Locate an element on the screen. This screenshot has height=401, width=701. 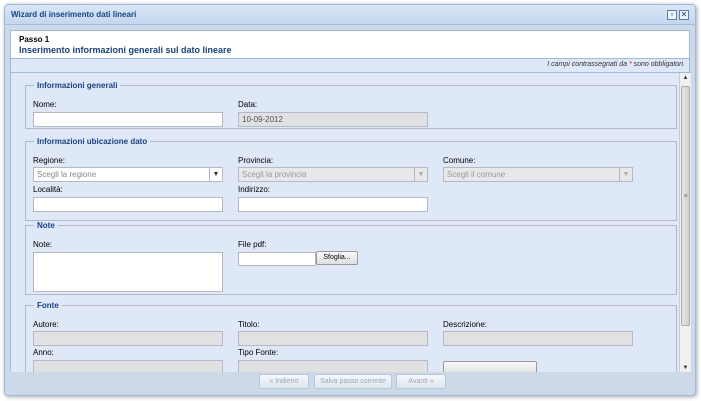
date-field: 10-09-2012 is located at coordinates (333, 119).